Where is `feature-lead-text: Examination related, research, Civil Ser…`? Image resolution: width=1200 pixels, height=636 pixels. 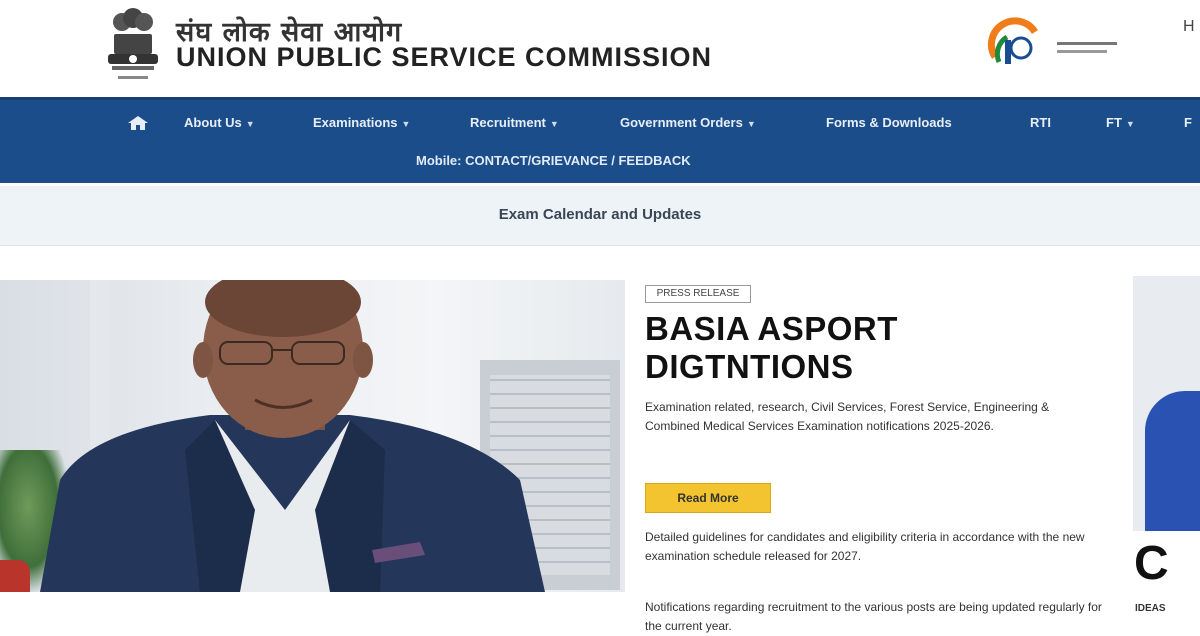 feature-lead-text: Examination related, research, Civil Ser… is located at coordinates (847, 416).